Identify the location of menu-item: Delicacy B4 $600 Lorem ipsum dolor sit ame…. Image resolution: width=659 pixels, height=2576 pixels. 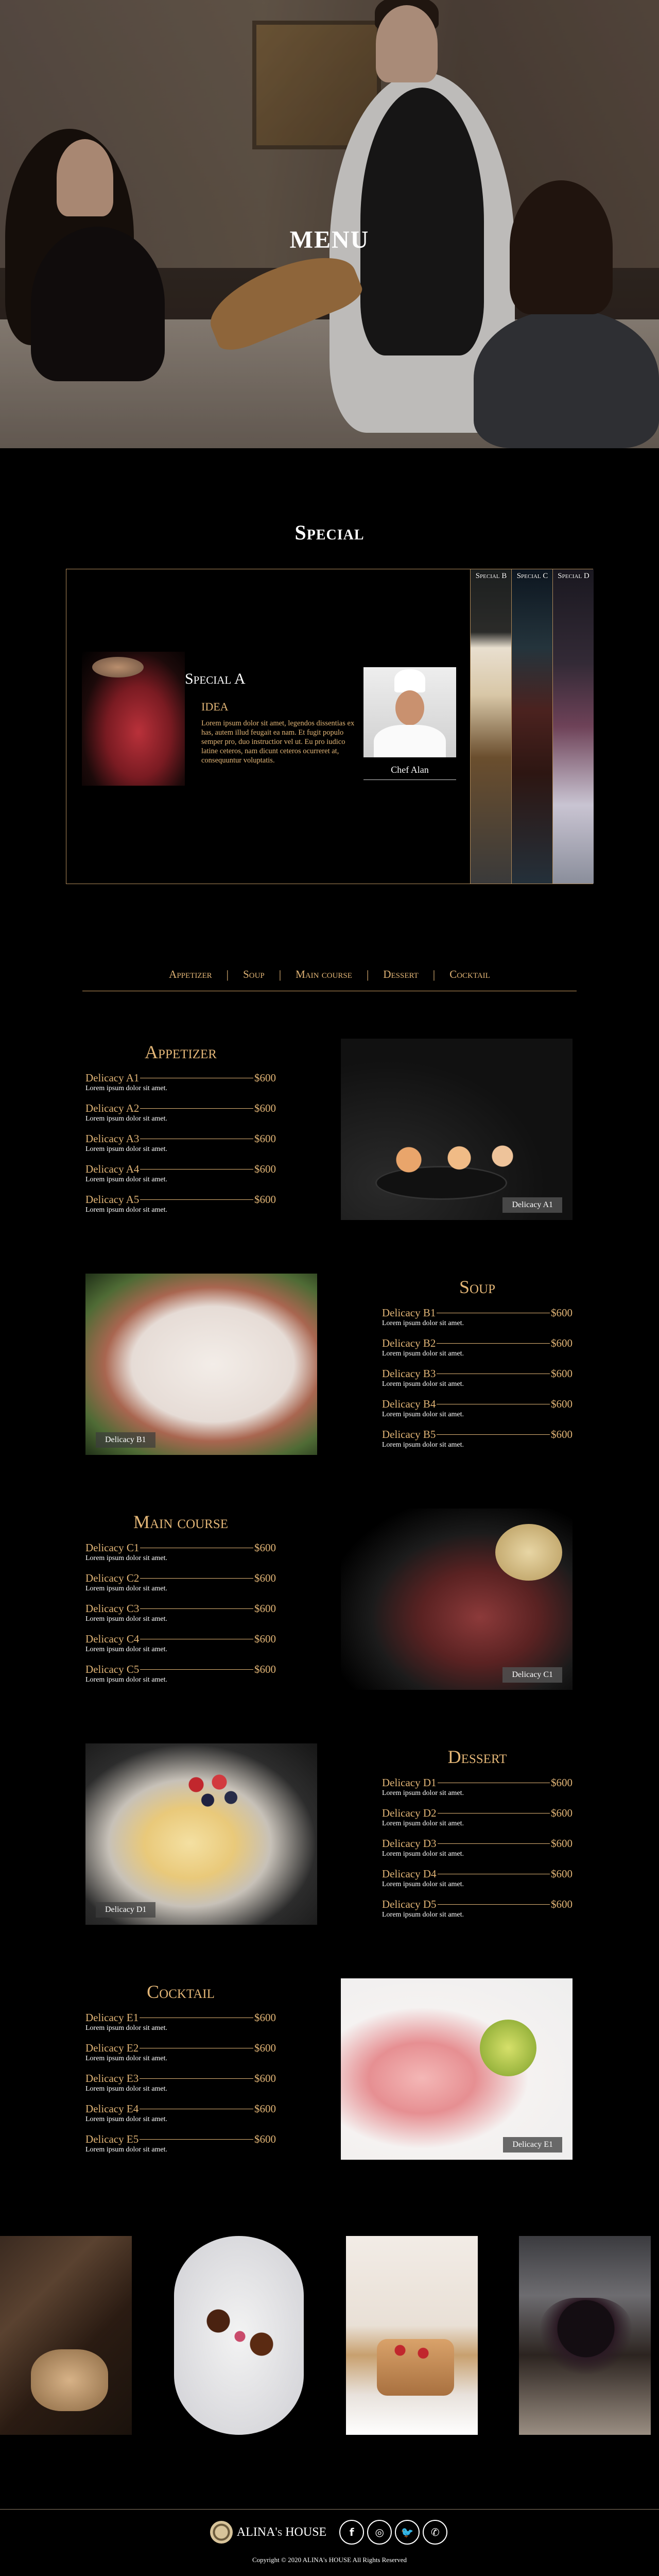
(478, 1409).